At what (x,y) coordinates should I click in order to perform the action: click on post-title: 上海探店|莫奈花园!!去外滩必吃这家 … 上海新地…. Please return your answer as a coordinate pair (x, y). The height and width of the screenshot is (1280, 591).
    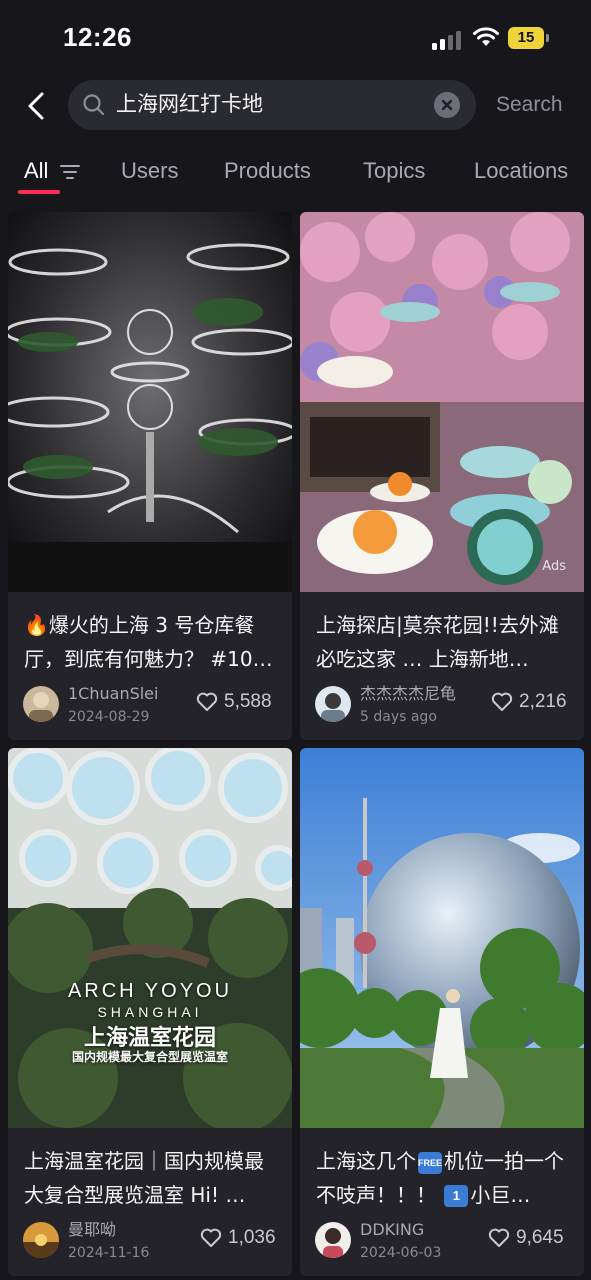
    Looking at the image, I should click on (444, 642).